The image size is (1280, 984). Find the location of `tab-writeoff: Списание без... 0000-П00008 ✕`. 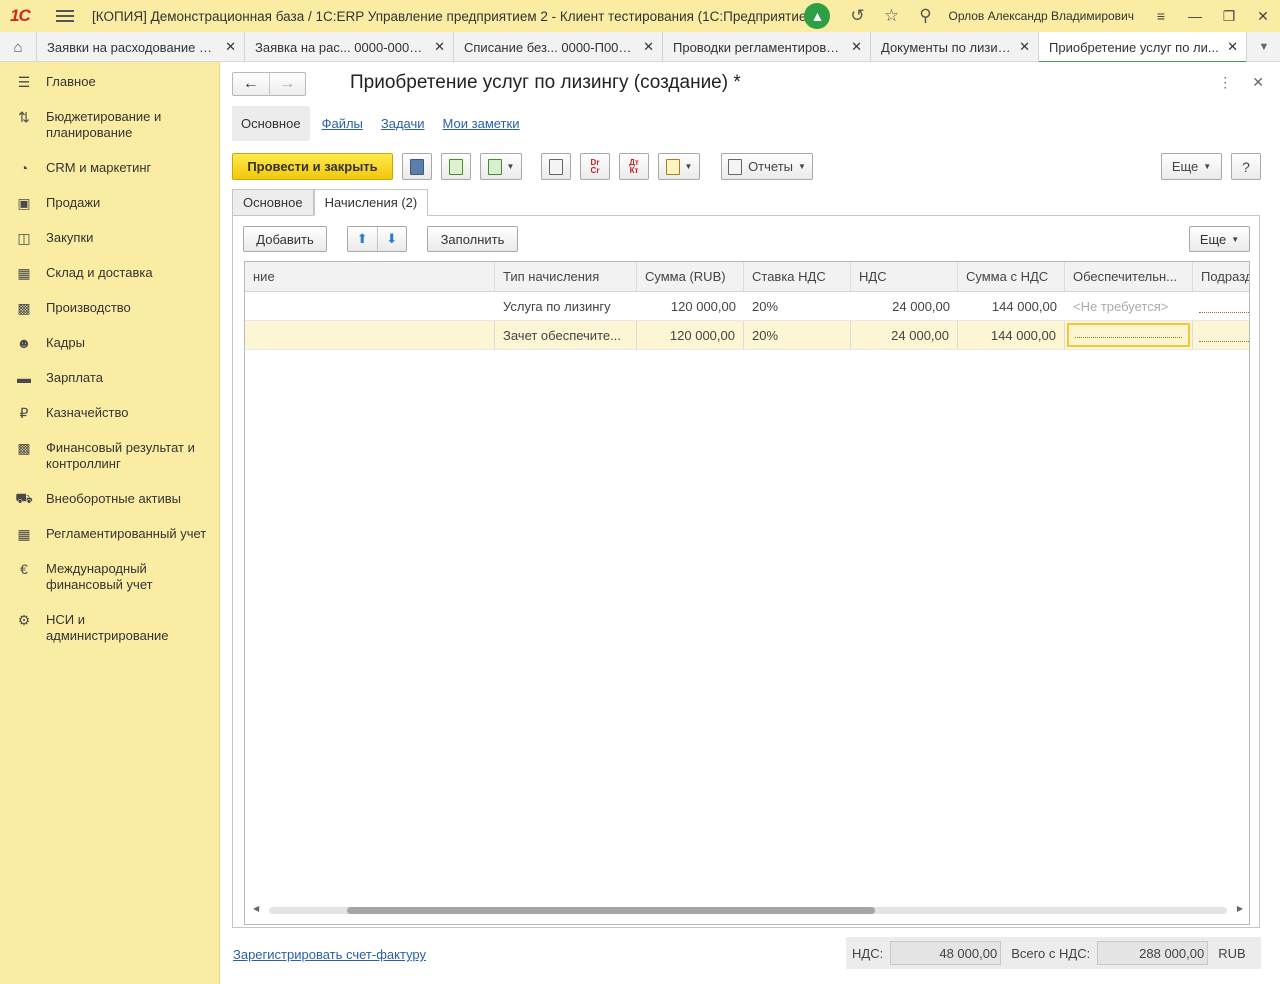

tab-writeoff: Списание без... 0000-П00008 ✕ is located at coordinates (558, 47).